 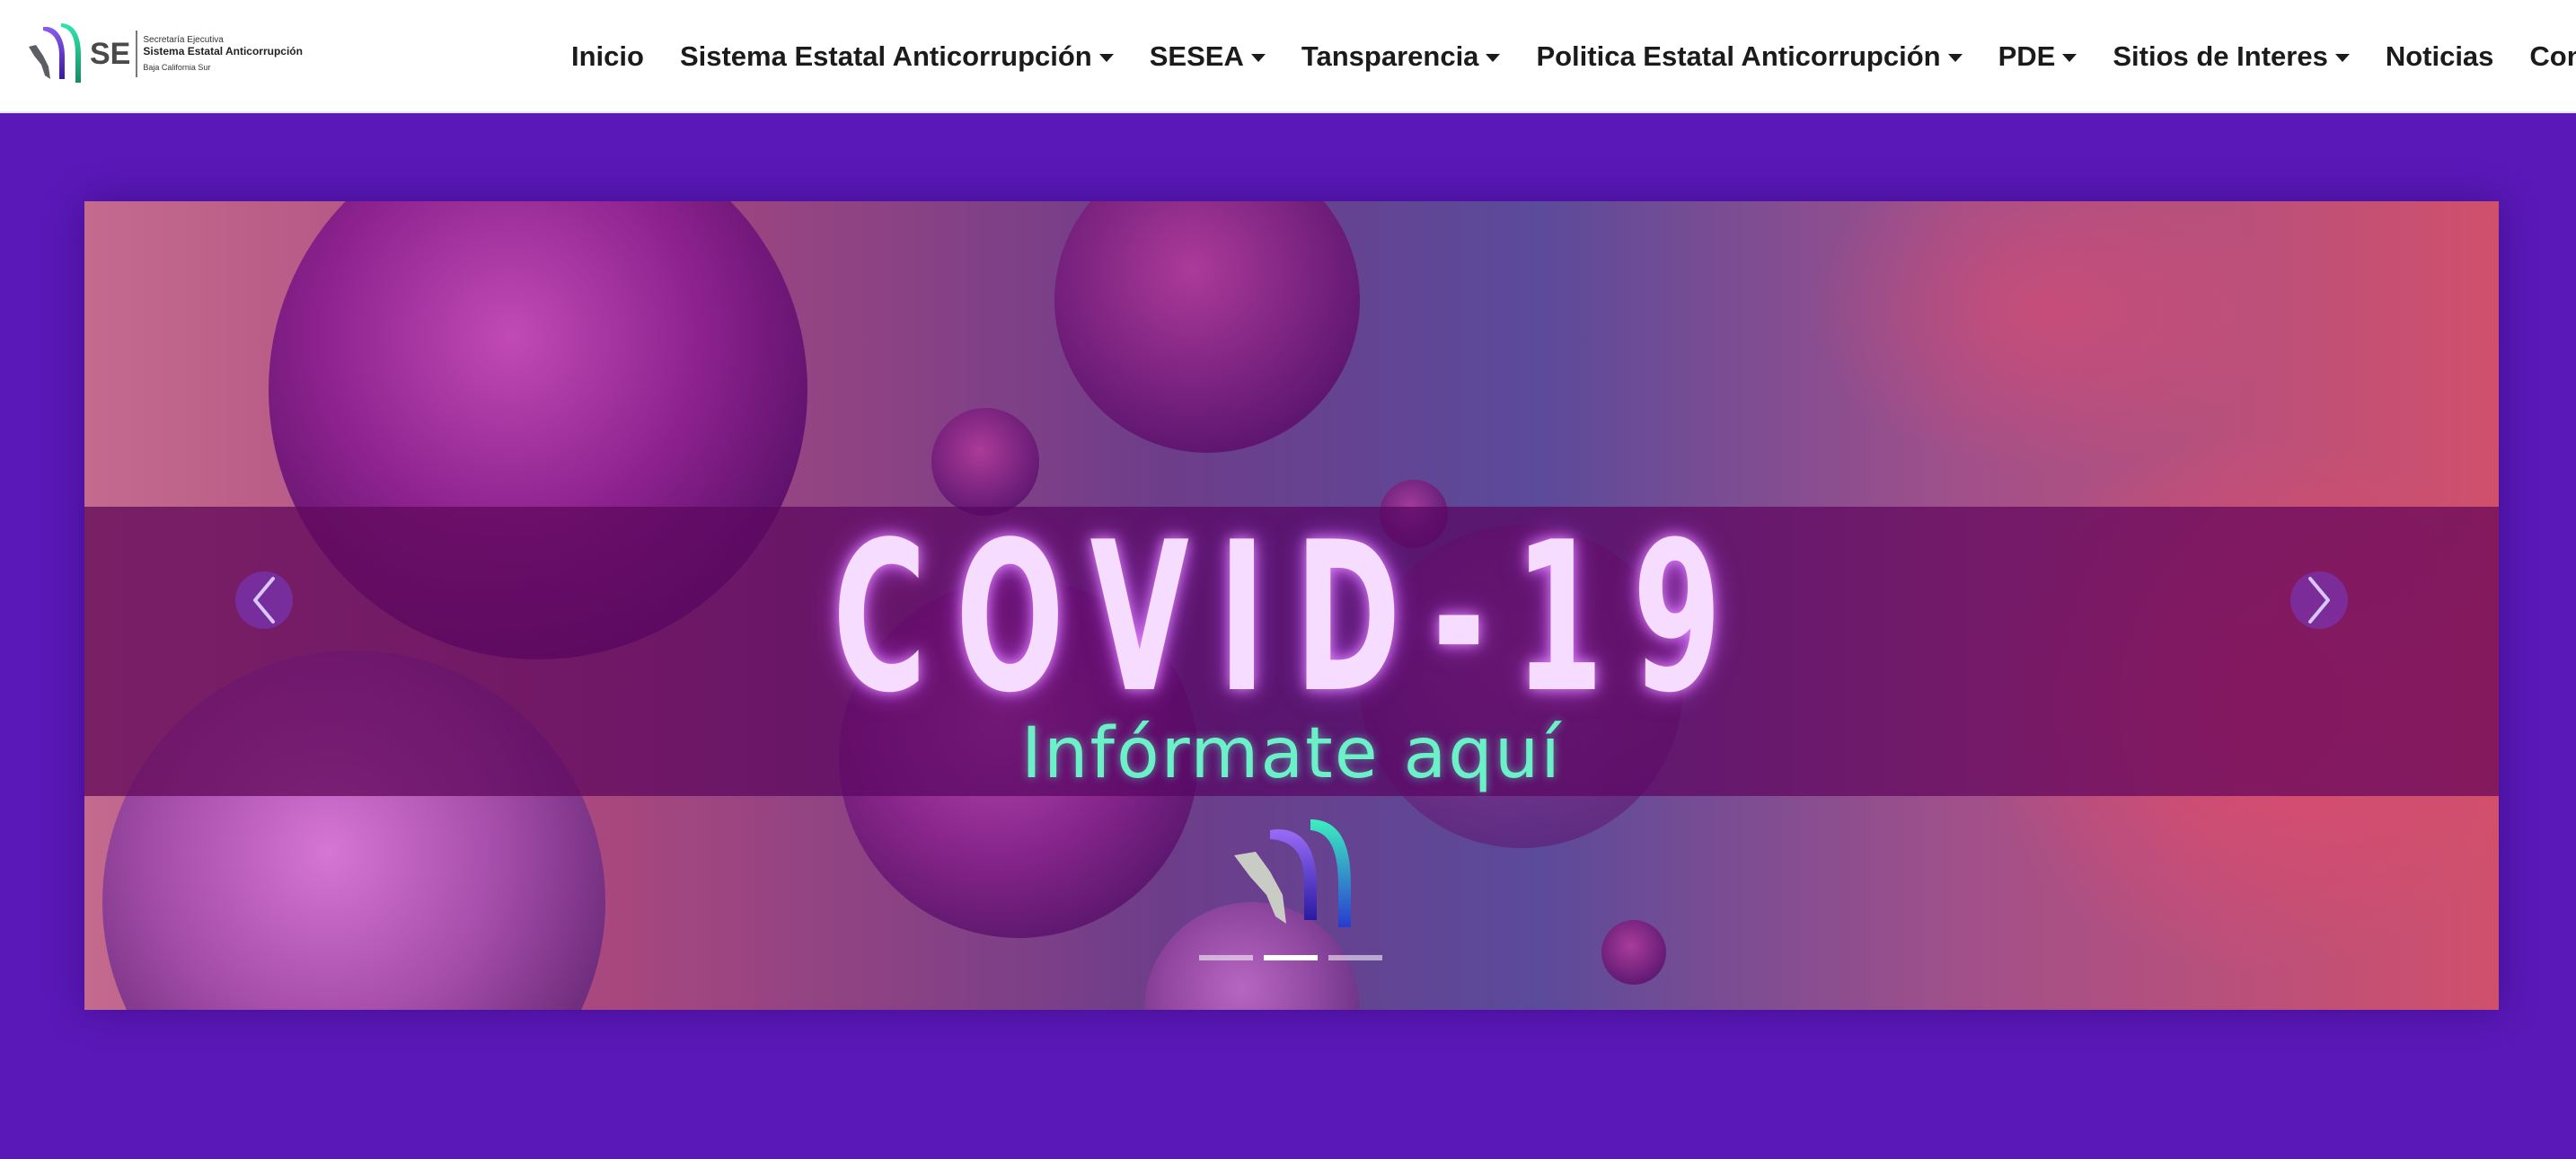 What do you see at coordinates (1291, 619) in the screenshot?
I see `slide-title: COVID-19` at bounding box center [1291, 619].